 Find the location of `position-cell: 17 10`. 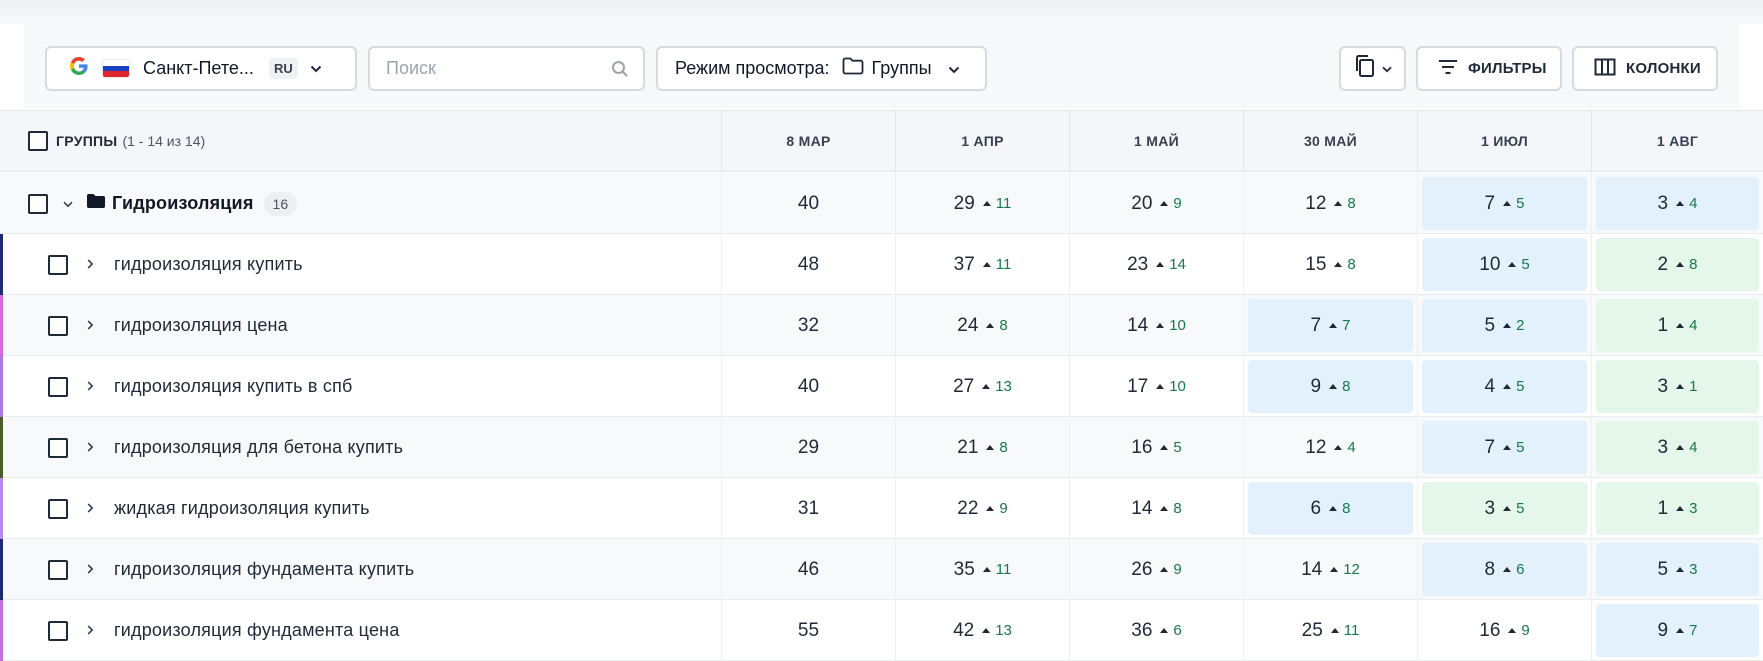

position-cell: 17 10 is located at coordinates (1156, 386).